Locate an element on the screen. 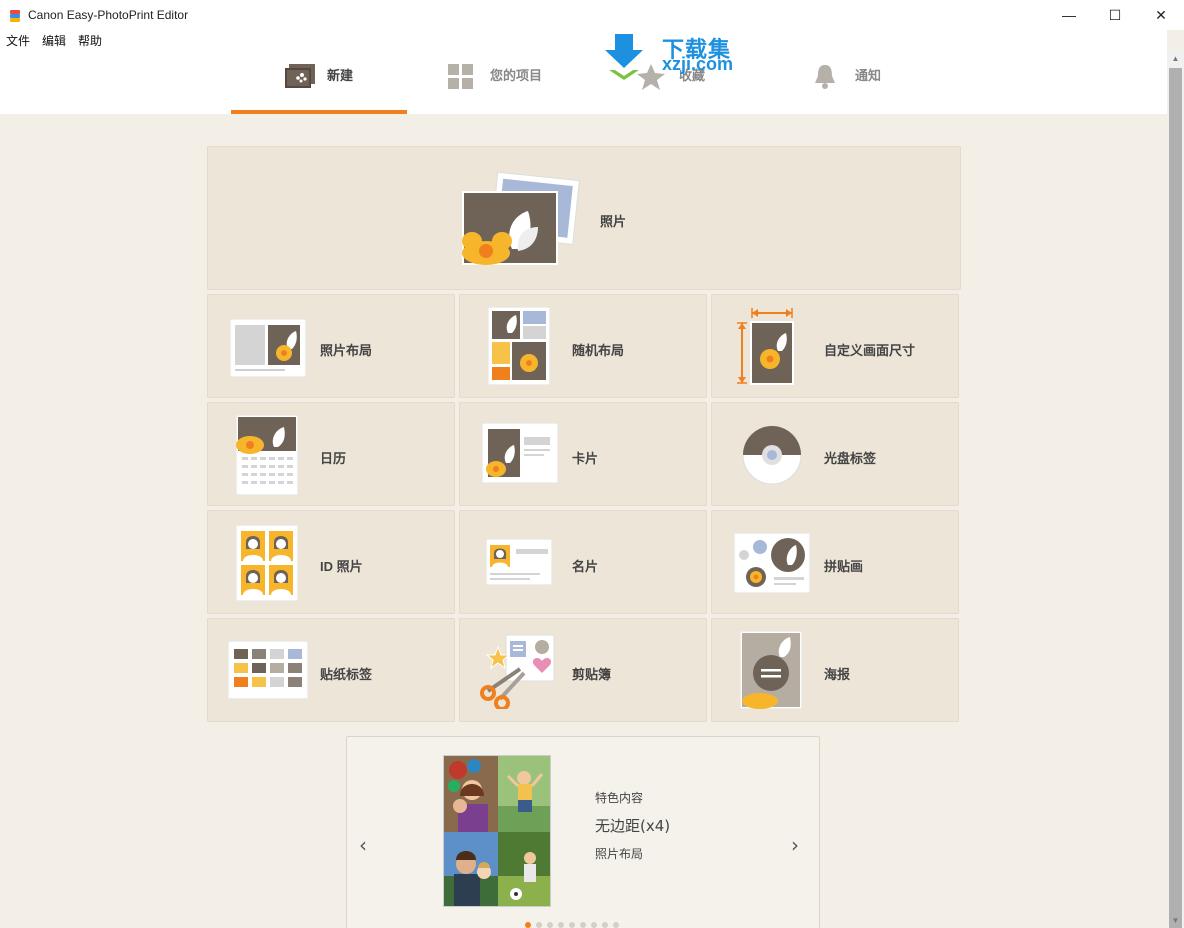 The height and width of the screenshot is (928, 1184). card-id-photo-label: ID 照片 is located at coordinates (341, 566).